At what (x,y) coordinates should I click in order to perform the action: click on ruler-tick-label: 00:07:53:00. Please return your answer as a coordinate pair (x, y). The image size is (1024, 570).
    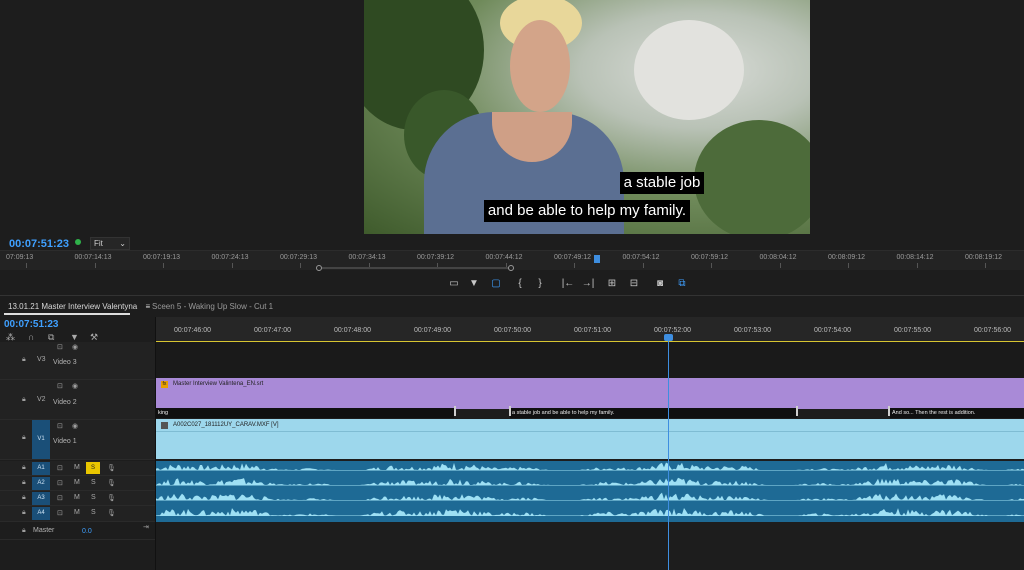
    Looking at the image, I should click on (752, 330).